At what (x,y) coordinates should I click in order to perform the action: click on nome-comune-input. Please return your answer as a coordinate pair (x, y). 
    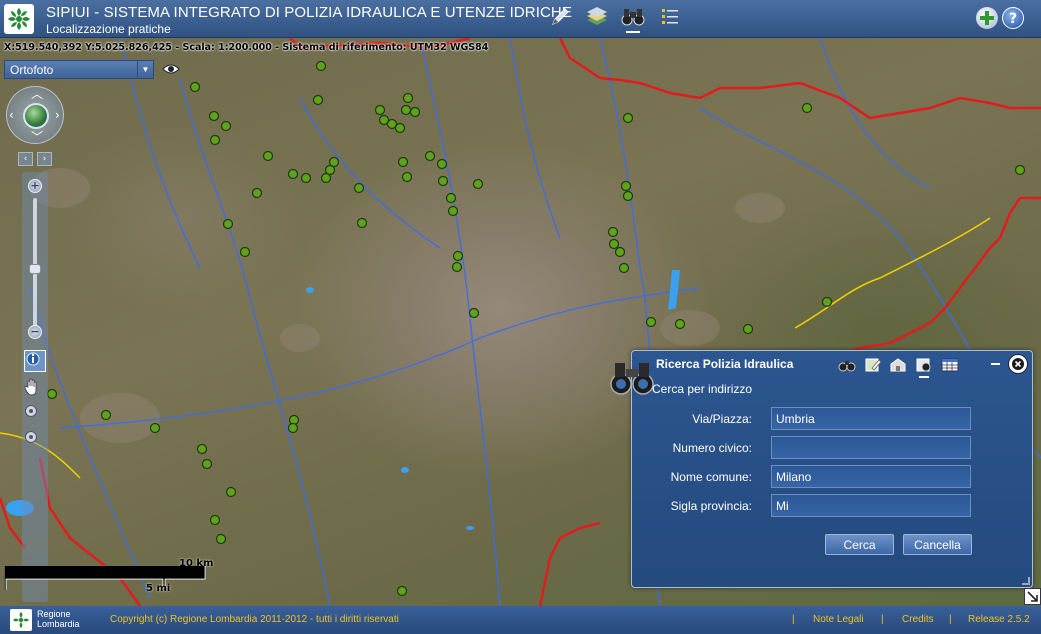
    Looking at the image, I should click on (871, 476).